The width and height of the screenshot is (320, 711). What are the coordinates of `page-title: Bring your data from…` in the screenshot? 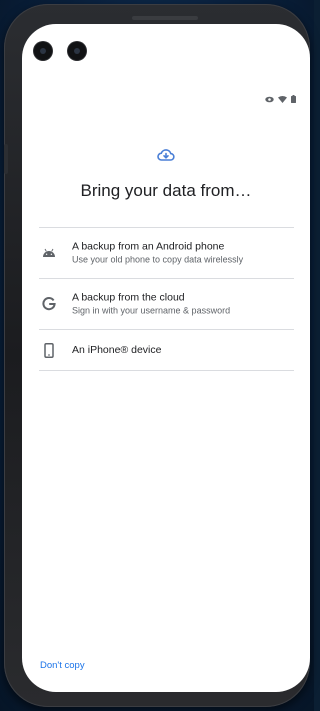 It's located at (166, 190).